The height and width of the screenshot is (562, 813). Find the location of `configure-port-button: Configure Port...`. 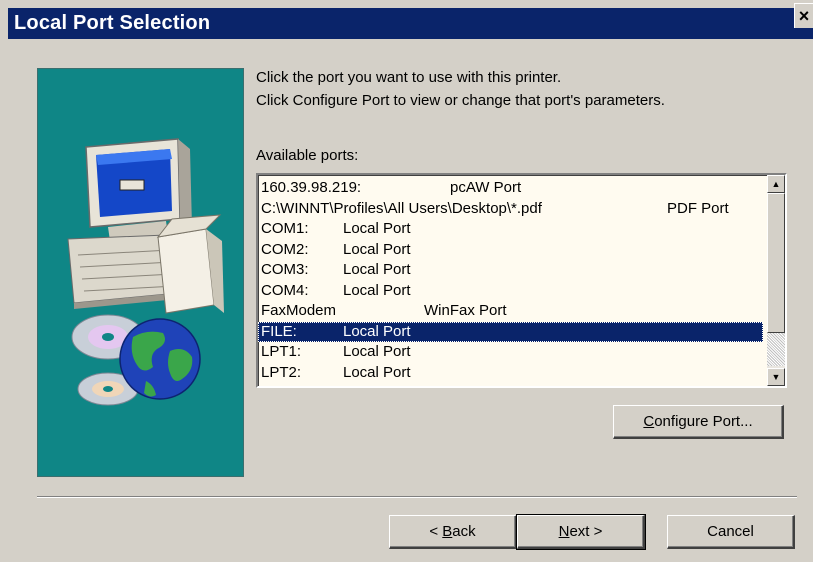

configure-port-button: Configure Port... is located at coordinates (698, 422).